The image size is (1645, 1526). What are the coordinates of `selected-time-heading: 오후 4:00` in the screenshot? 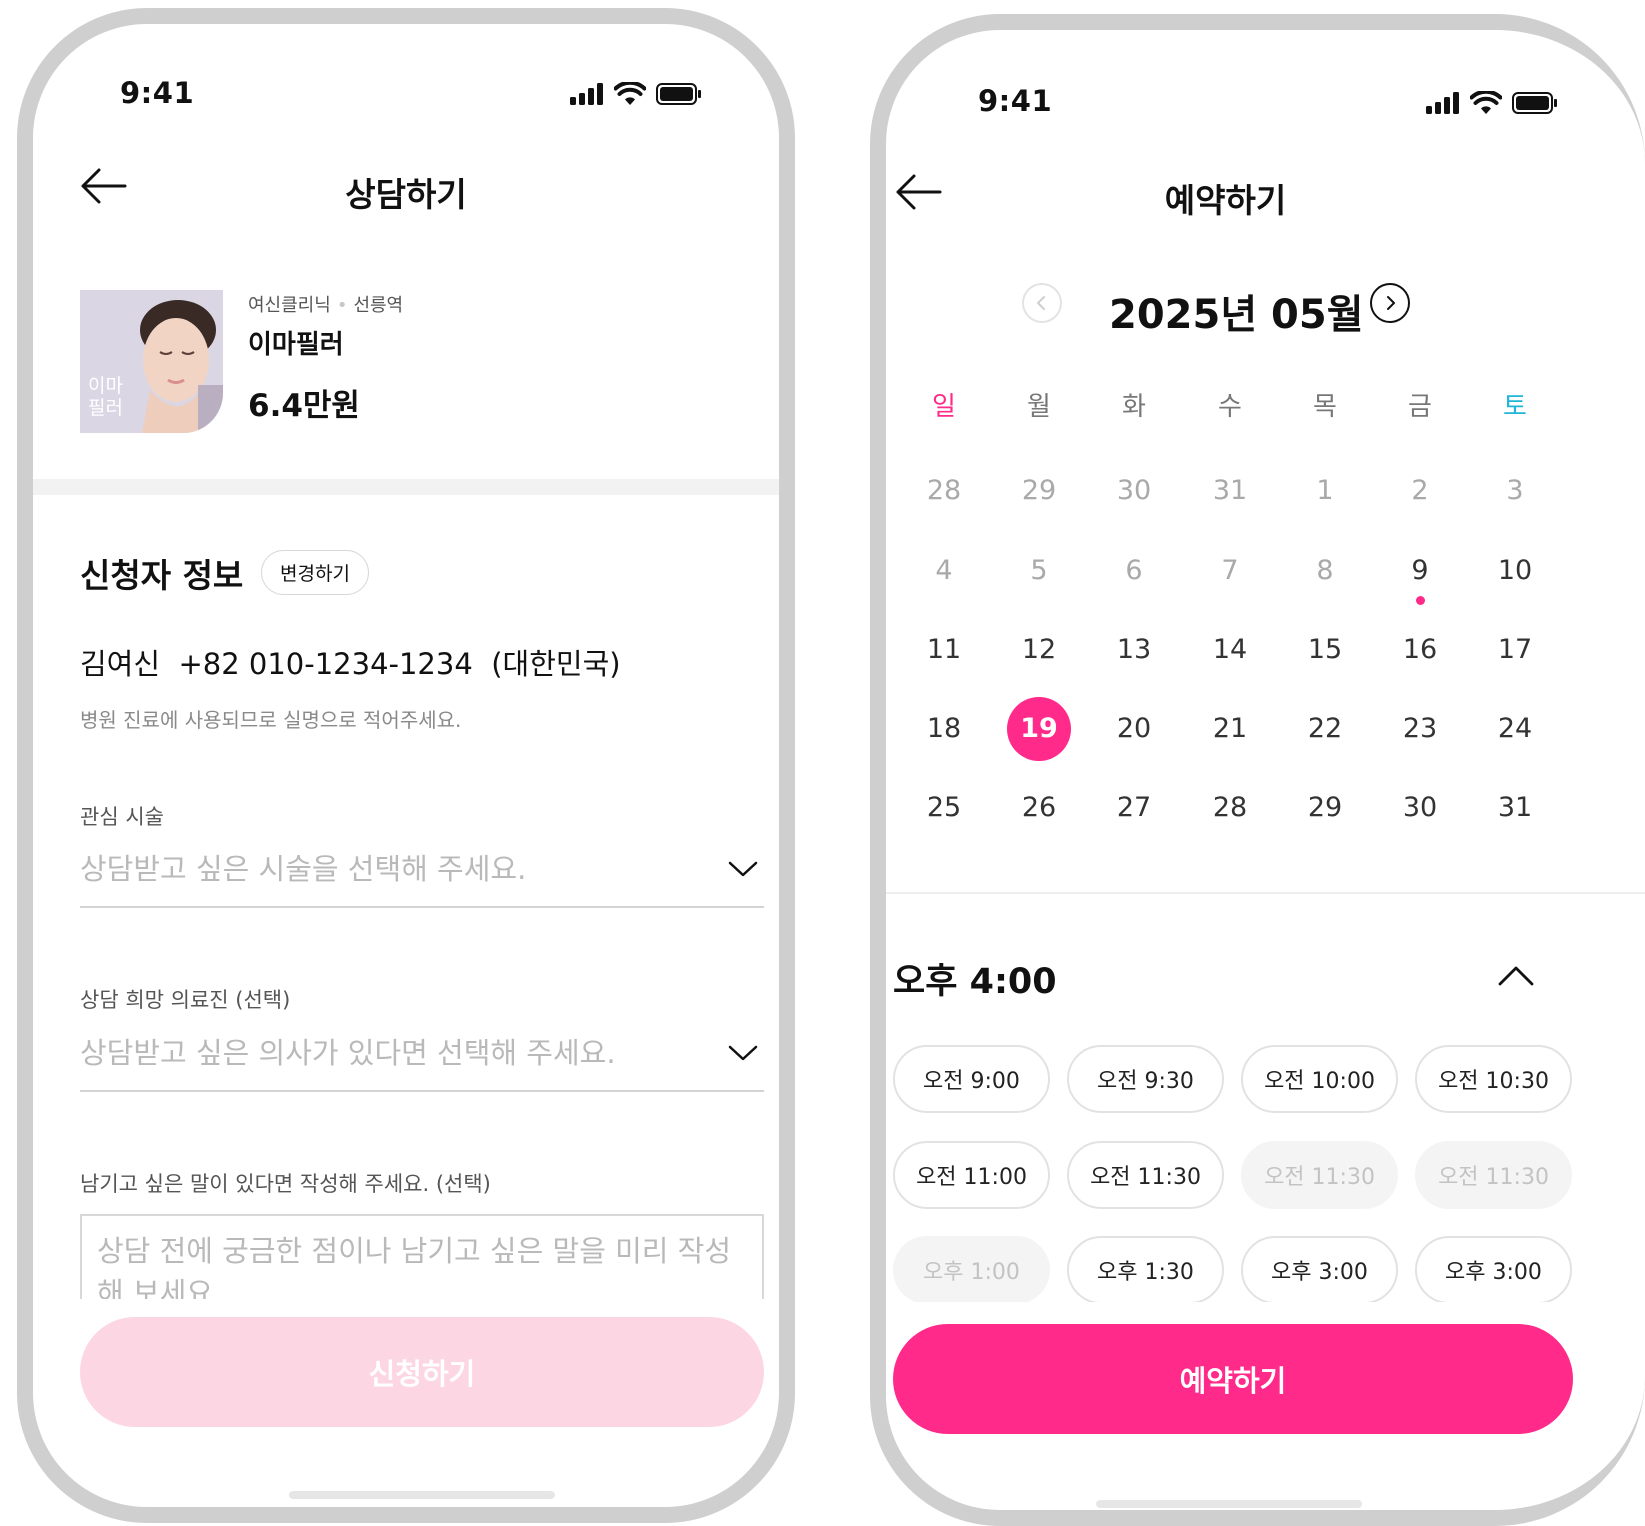 It's located at (975, 982).